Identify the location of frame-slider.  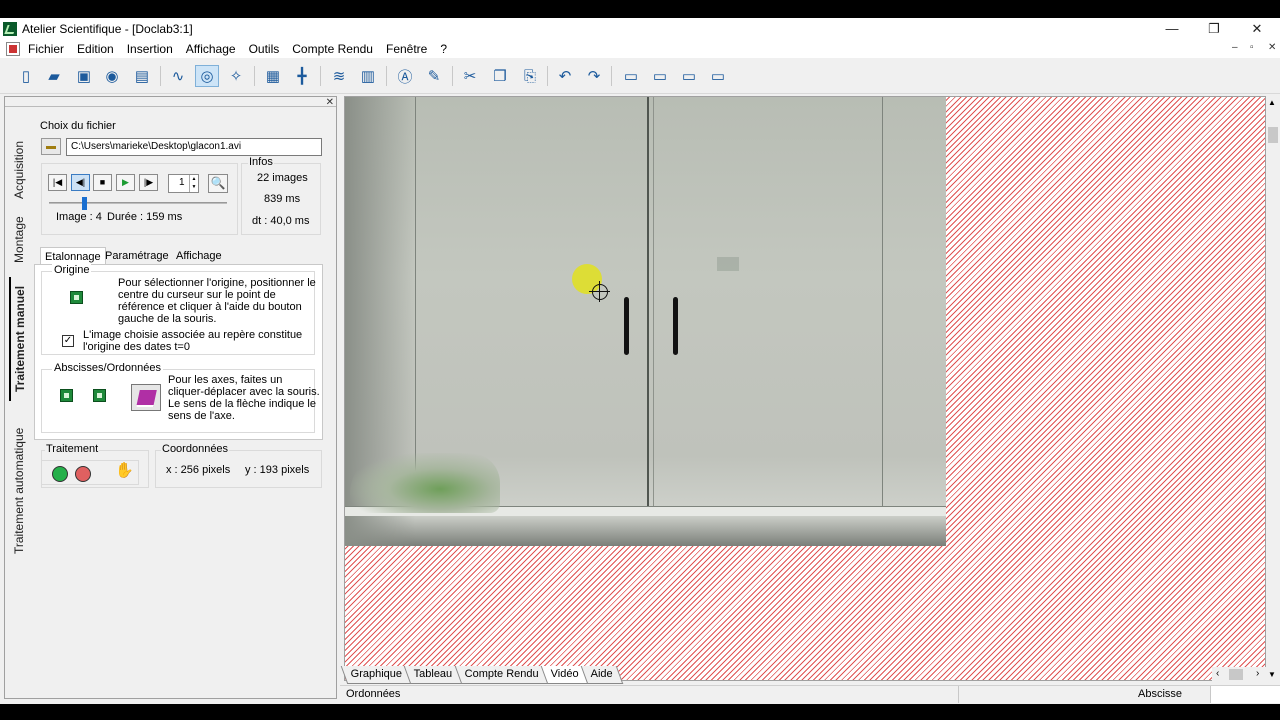
(138, 203).